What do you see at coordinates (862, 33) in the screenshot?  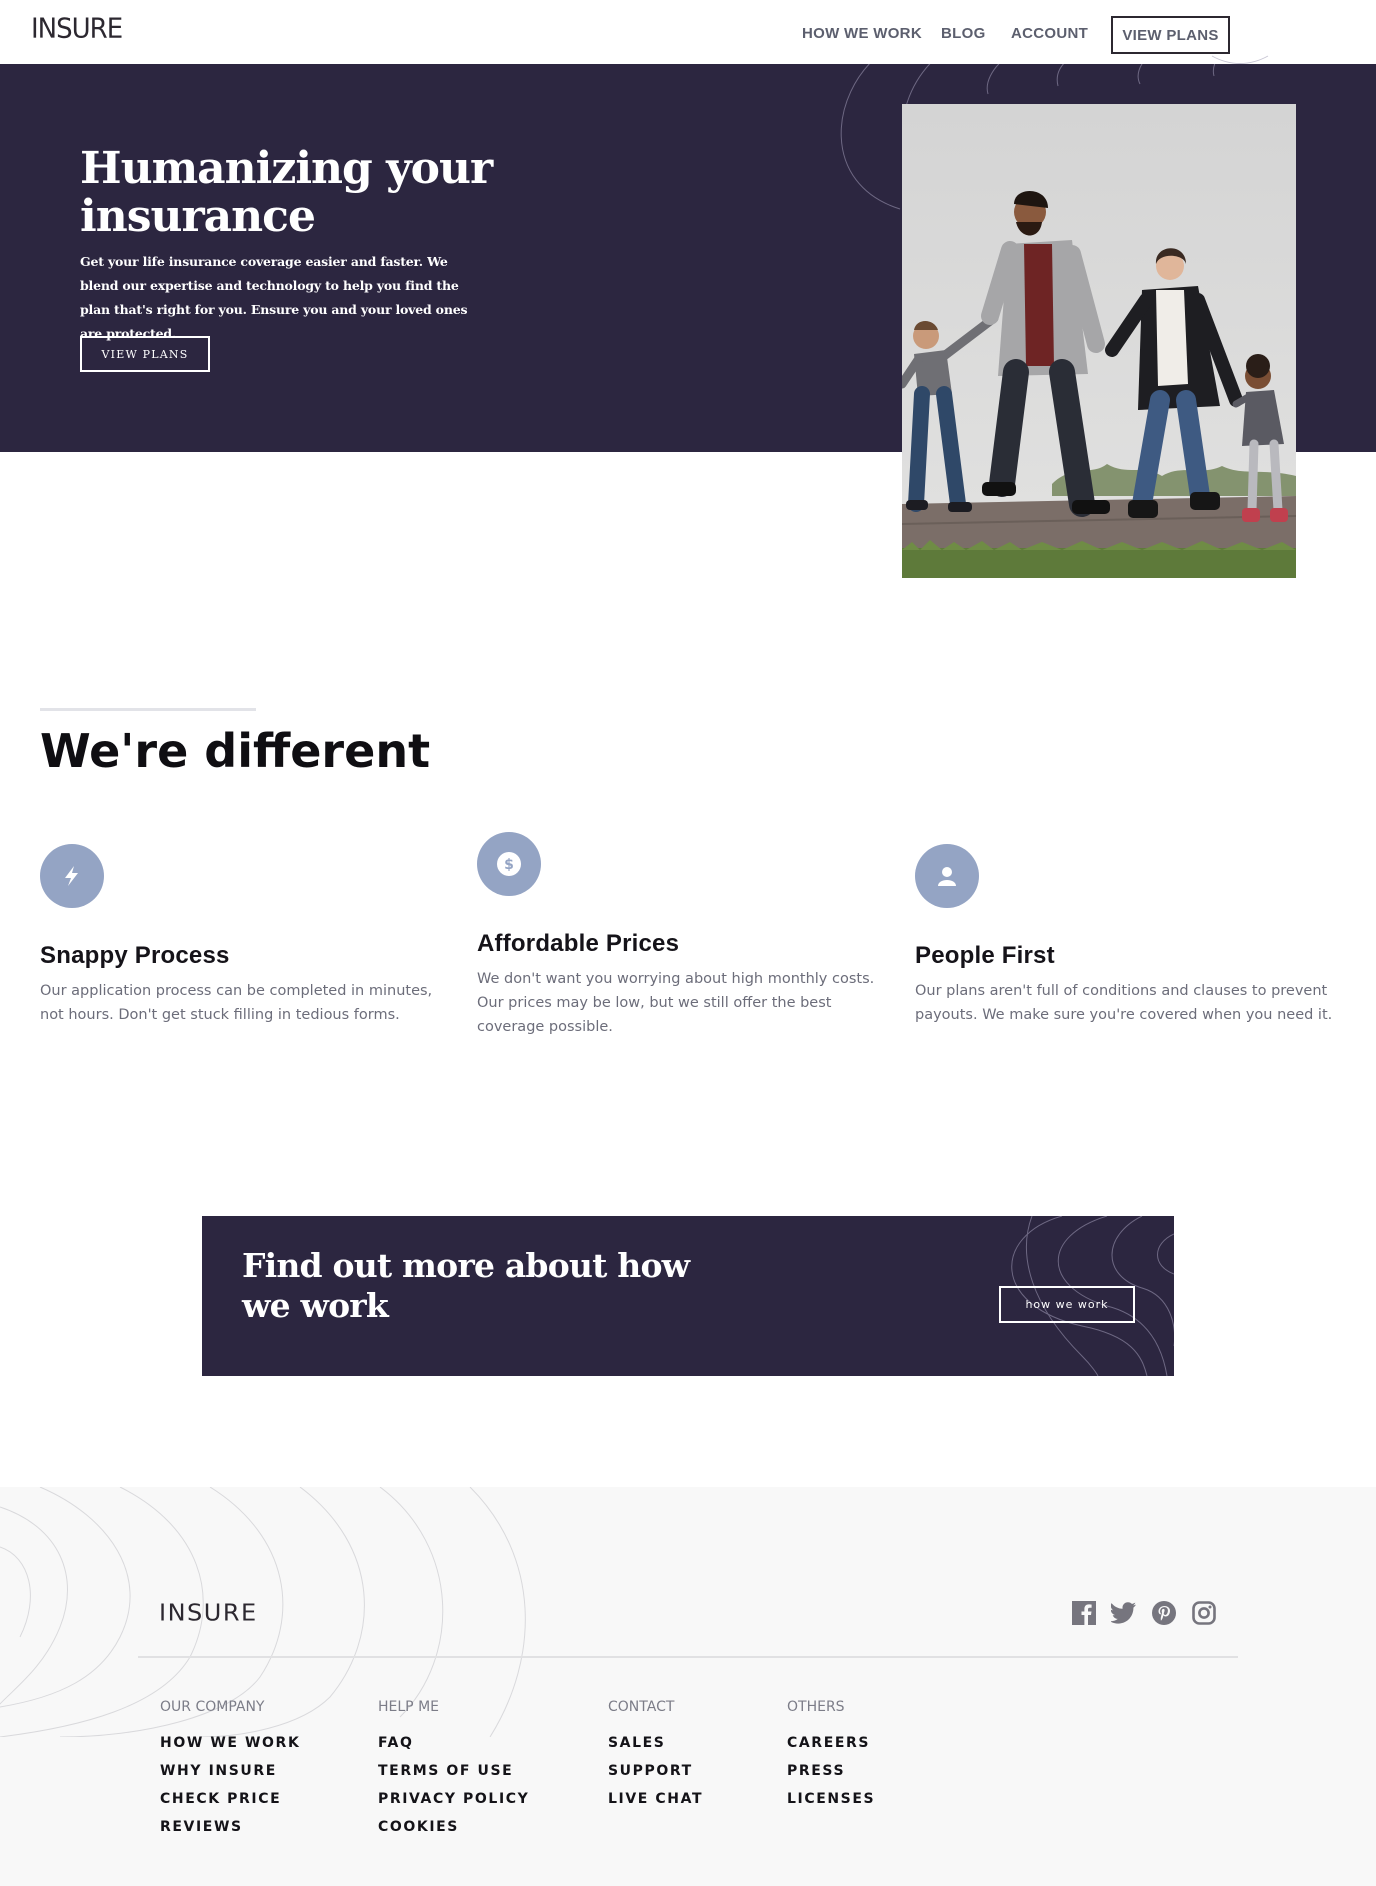 I see `nav-how-we-work: HOW WE WORK` at bounding box center [862, 33].